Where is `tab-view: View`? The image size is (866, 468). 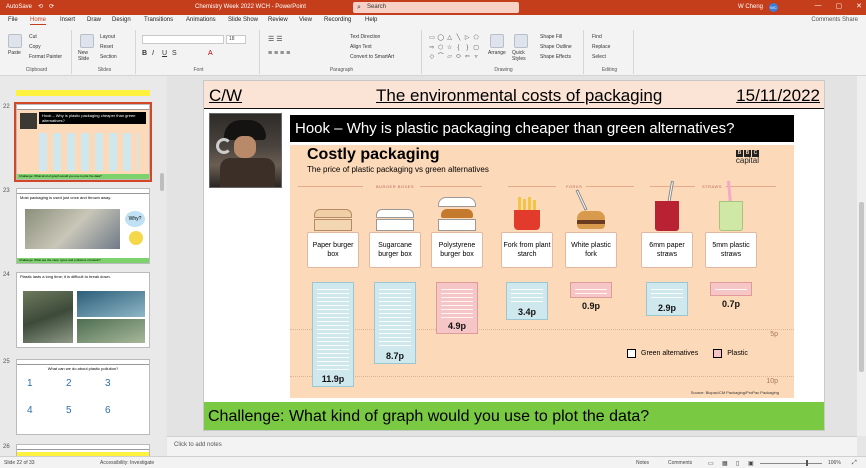
tab-view: View is located at coordinates (305, 20).